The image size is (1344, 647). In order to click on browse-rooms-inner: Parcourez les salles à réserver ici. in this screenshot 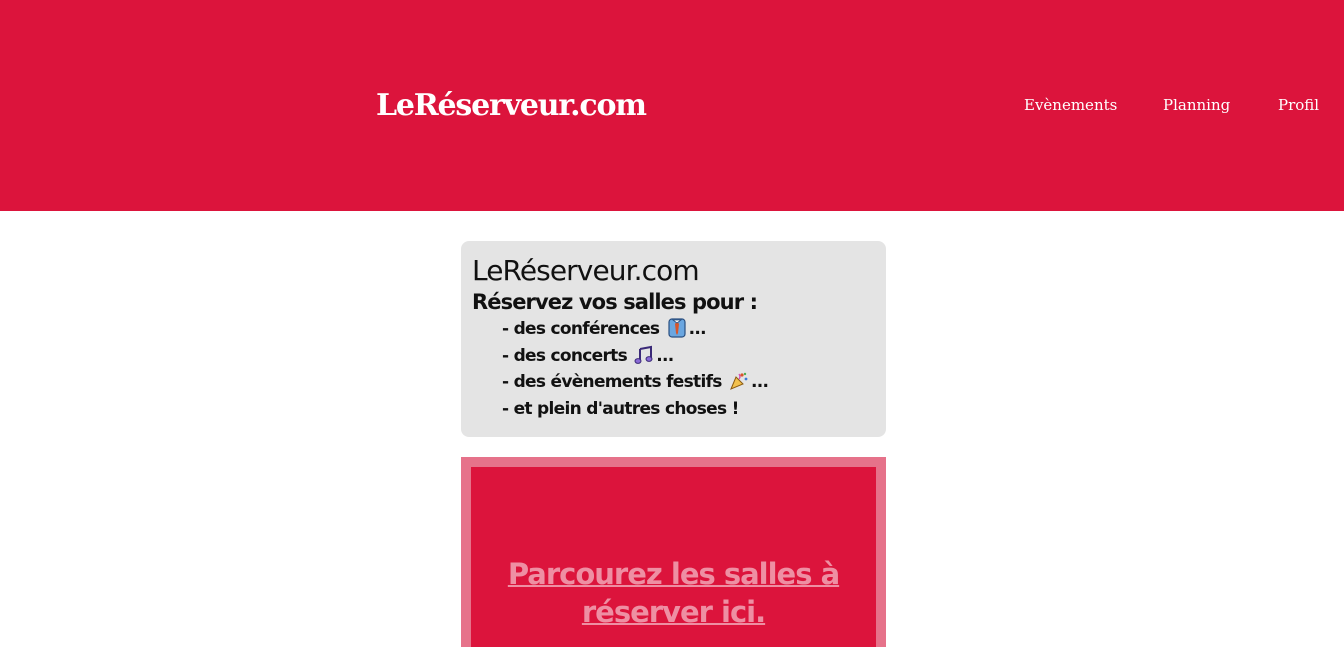, I will do `click(673, 557)`.